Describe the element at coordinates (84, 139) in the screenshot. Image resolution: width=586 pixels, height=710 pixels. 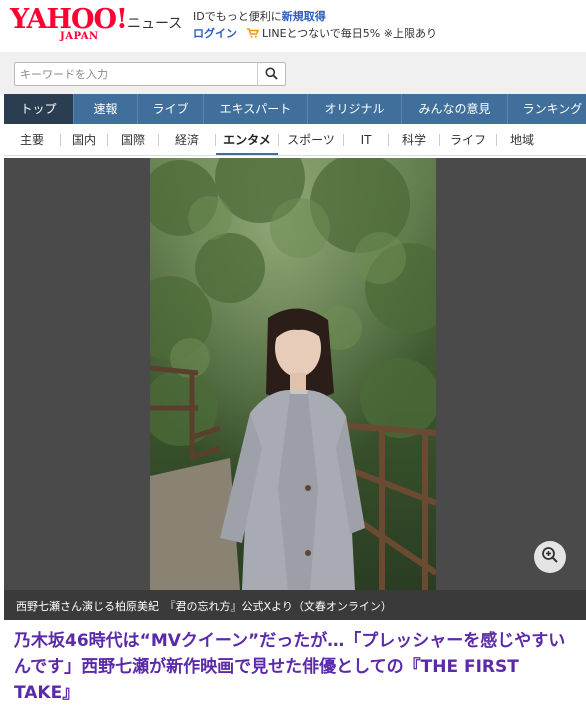
I see `tab-domestic: 国内` at that location.